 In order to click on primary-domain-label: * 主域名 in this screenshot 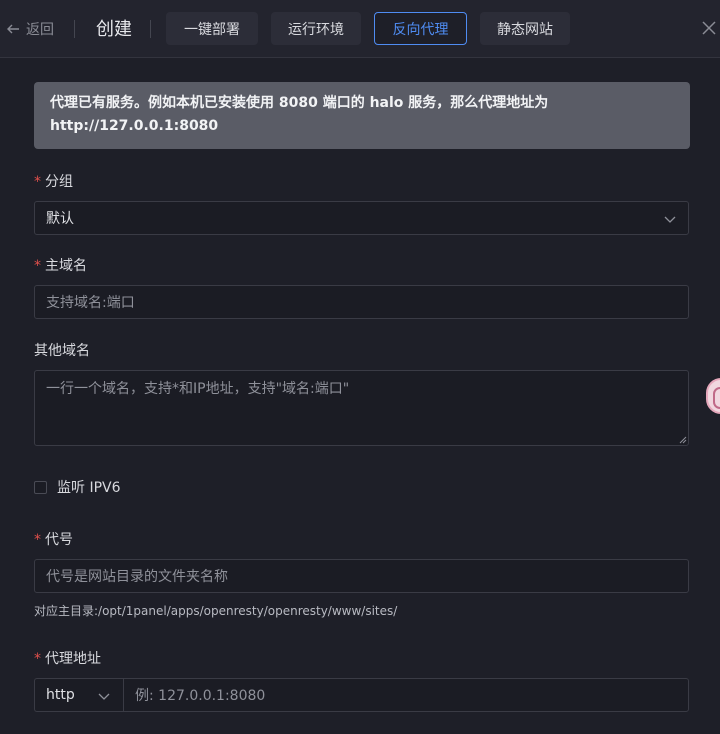, I will do `click(60, 265)`.